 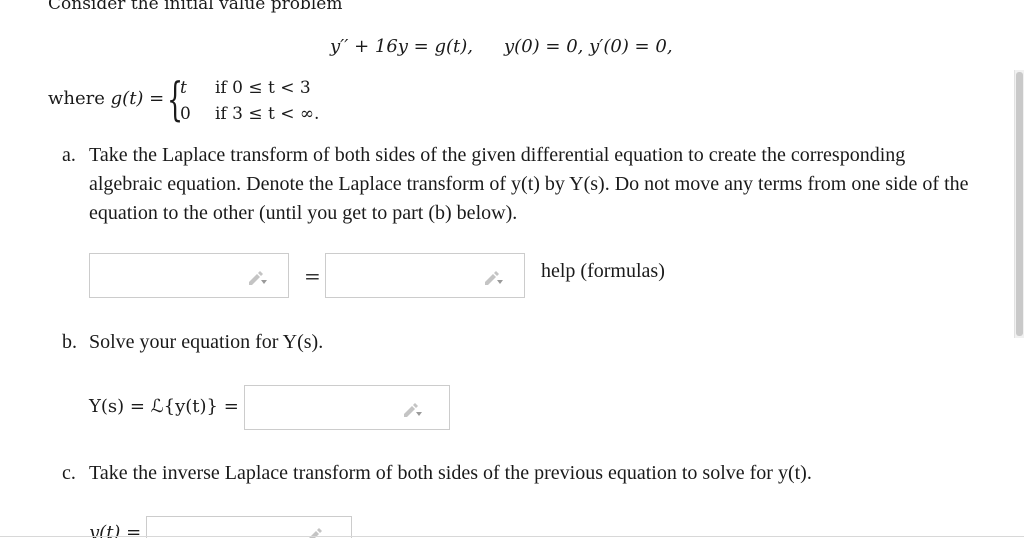 What do you see at coordinates (185, 114) in the screenshot?
I see `piece2-value: 0` at bounding box center [185, 114].